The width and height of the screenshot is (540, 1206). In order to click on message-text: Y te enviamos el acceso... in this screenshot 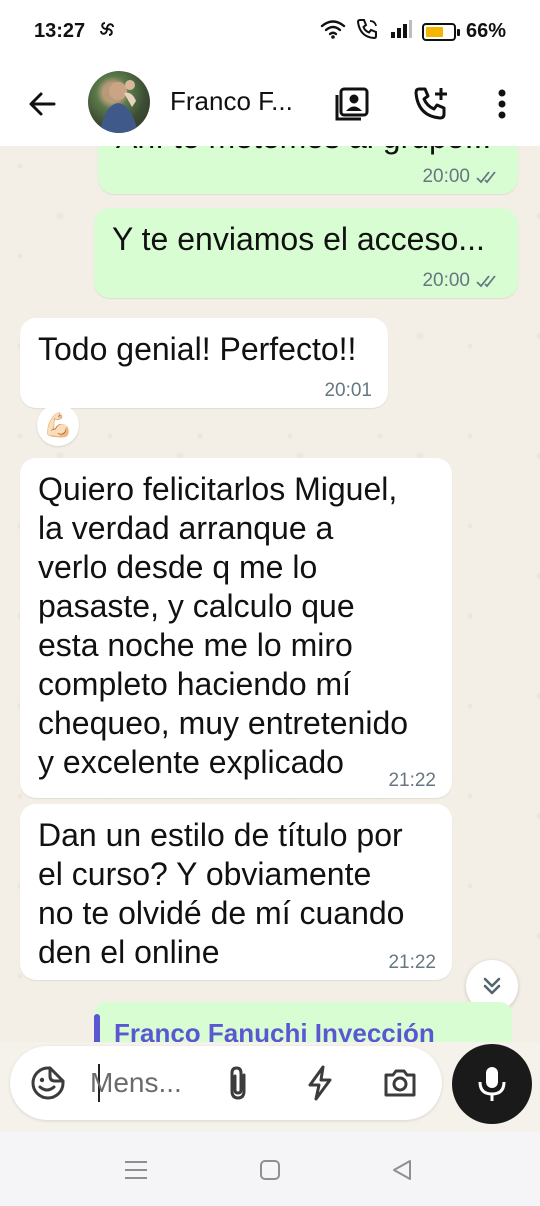, I will do `click(298, 239)`.